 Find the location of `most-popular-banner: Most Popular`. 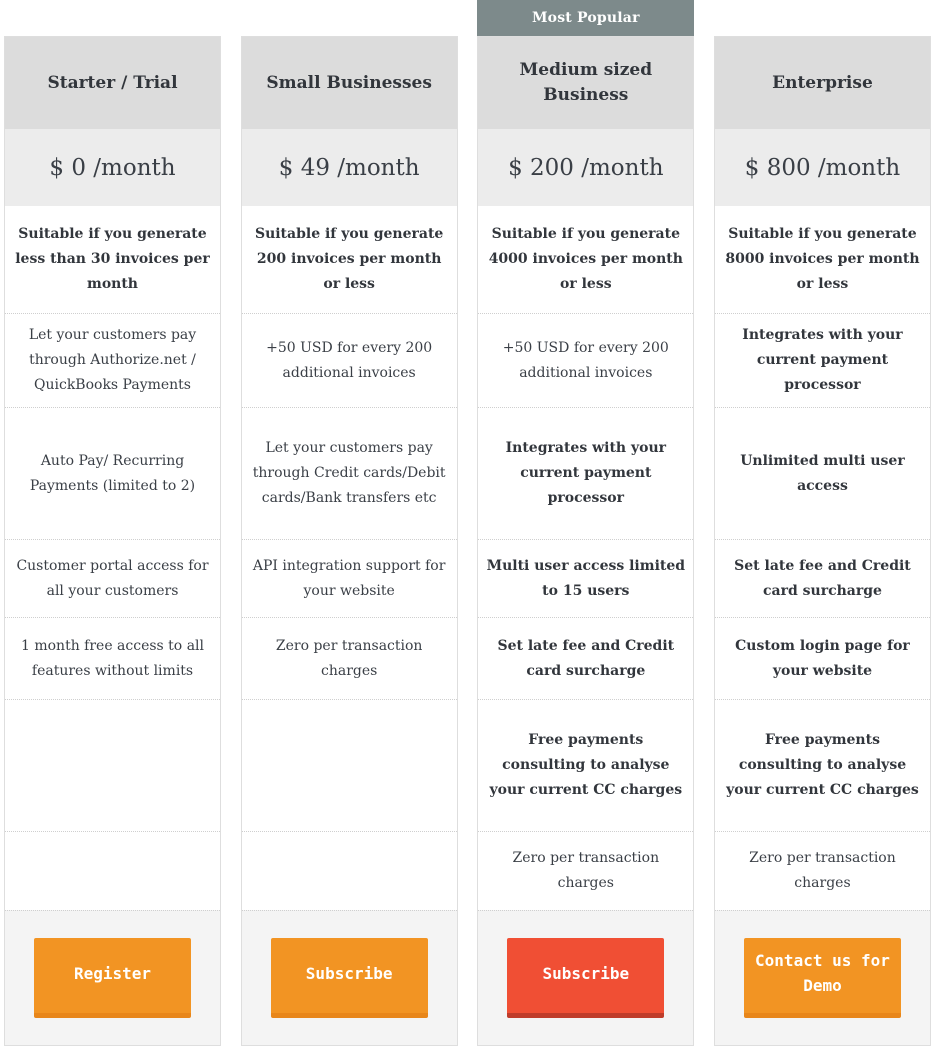

most-popular-banner: Most Popular is located at coordinates (586, 18).